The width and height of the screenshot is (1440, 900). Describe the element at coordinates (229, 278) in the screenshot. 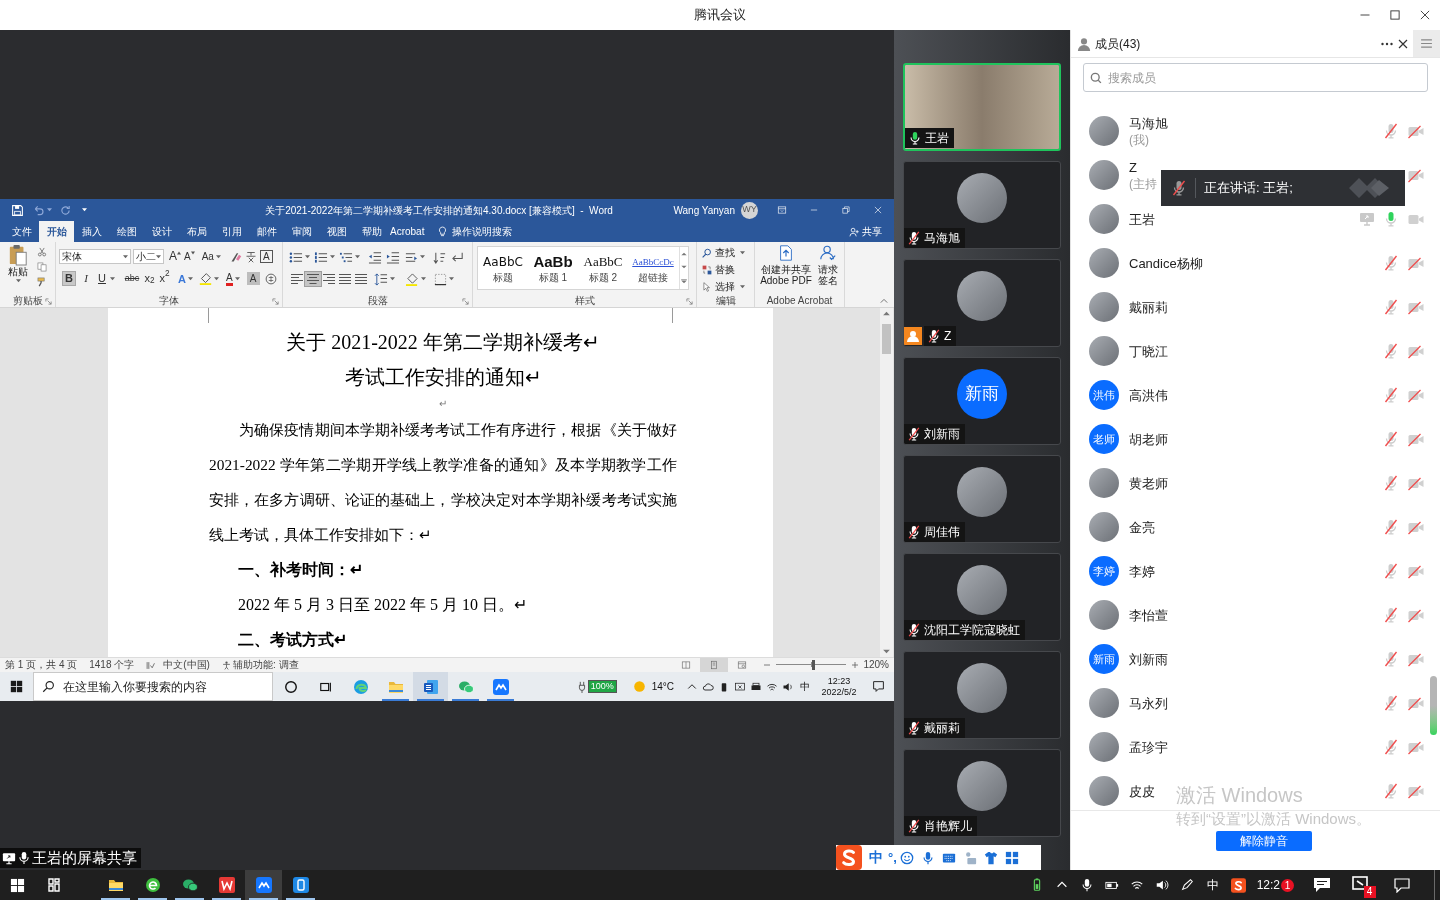

I see `font-color-button: A` at that location.